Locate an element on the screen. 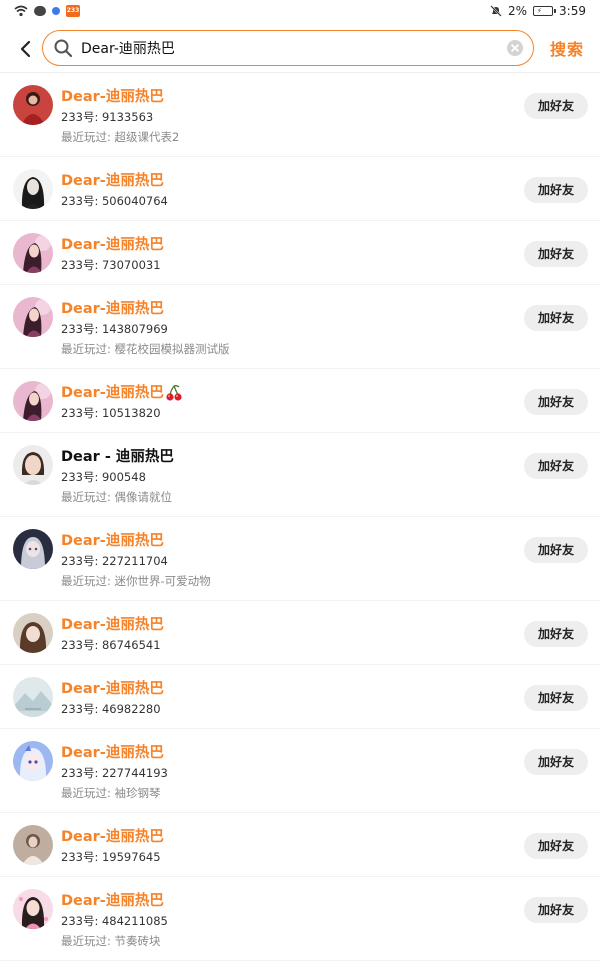  user-name-text: Dear - 迪丽热巴 is located at coordinates (117, 457).